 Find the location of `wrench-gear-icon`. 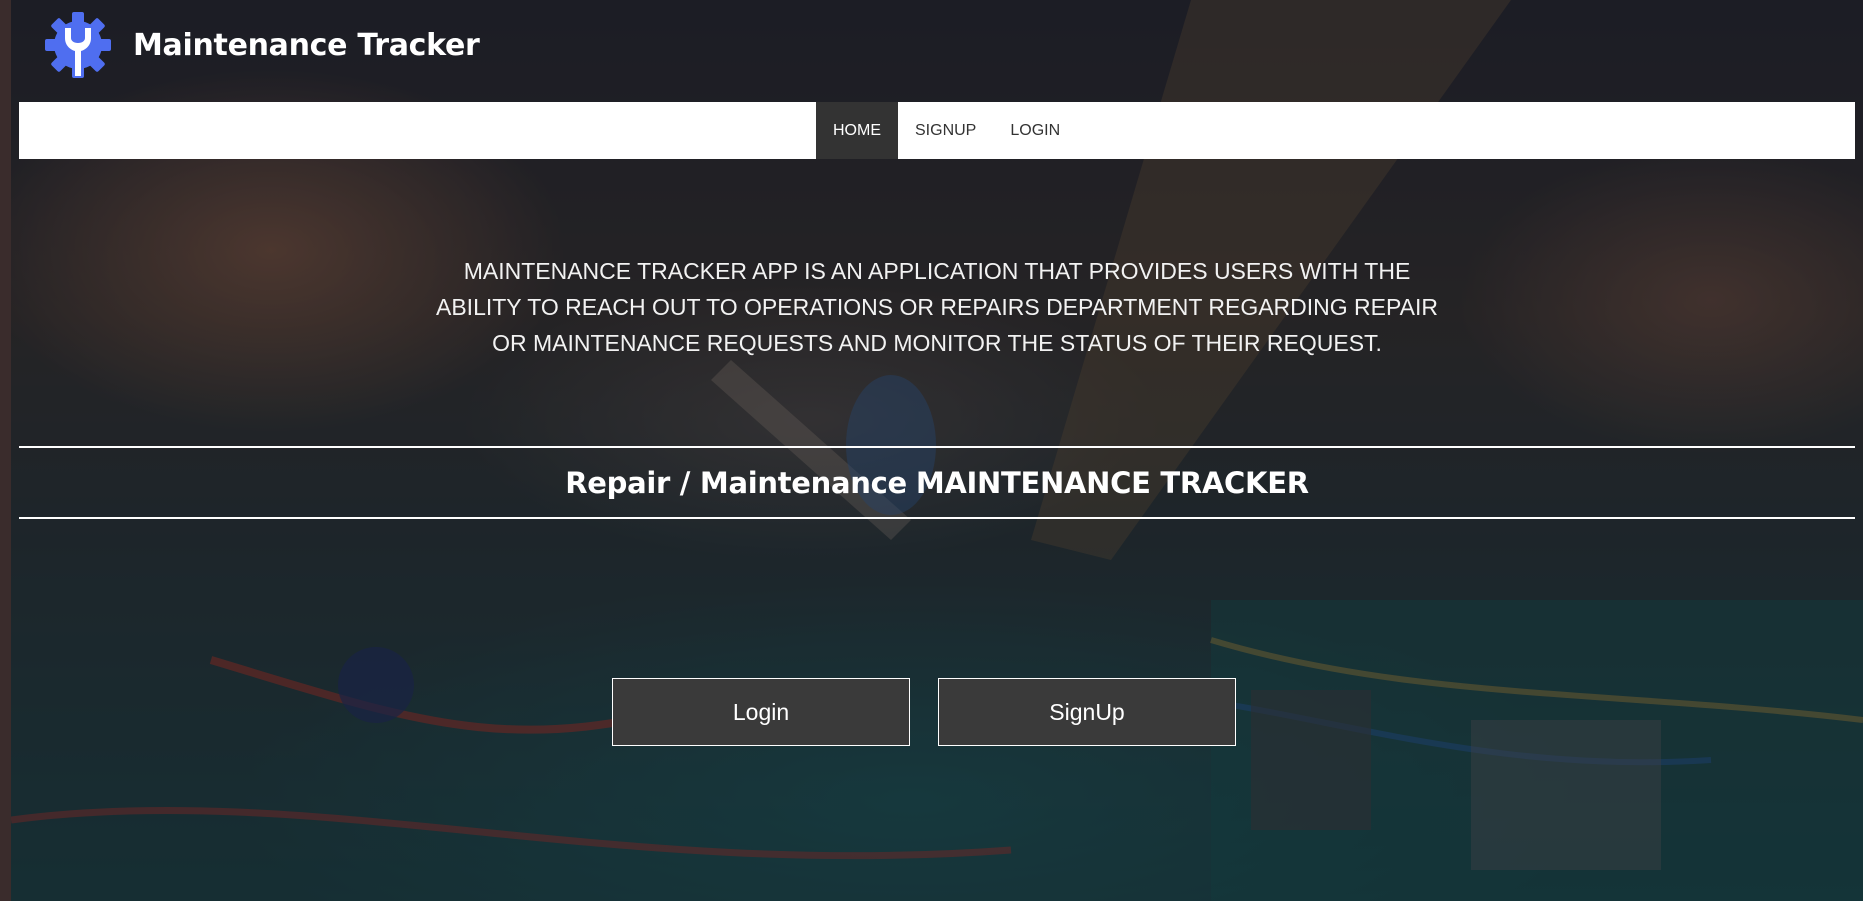

wrench-gear-icon is located at coordinates (78, 45).